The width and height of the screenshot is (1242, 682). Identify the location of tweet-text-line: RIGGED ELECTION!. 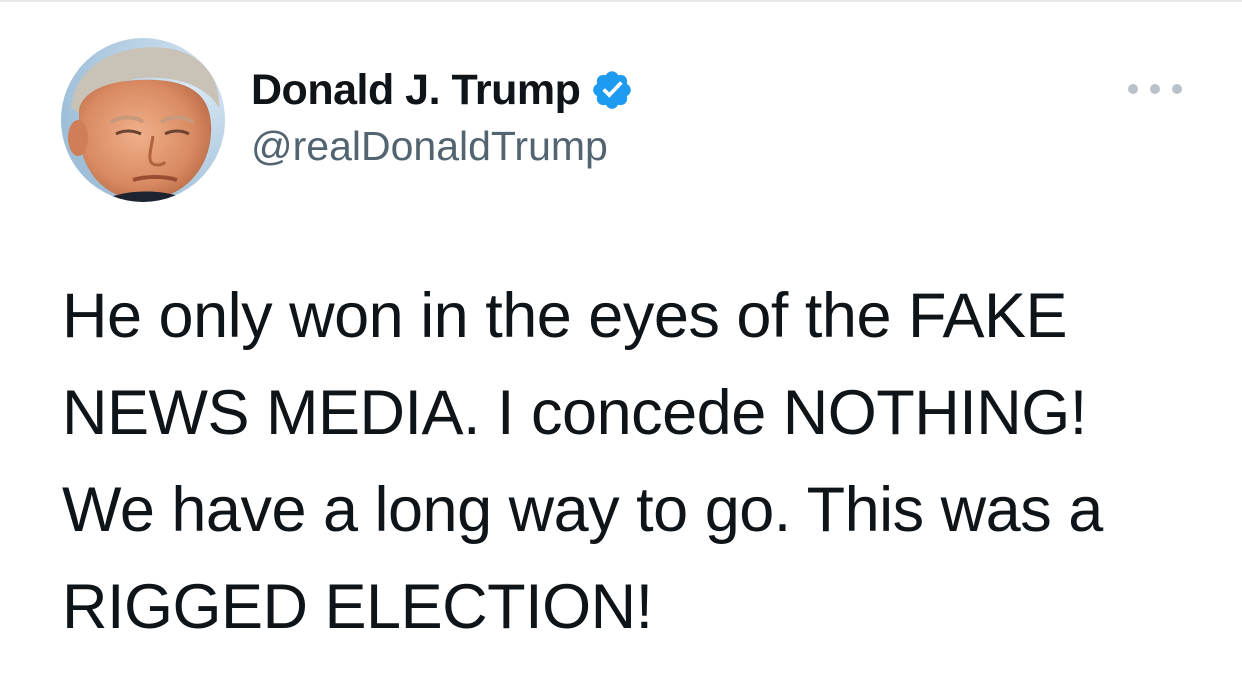
(357, 607).